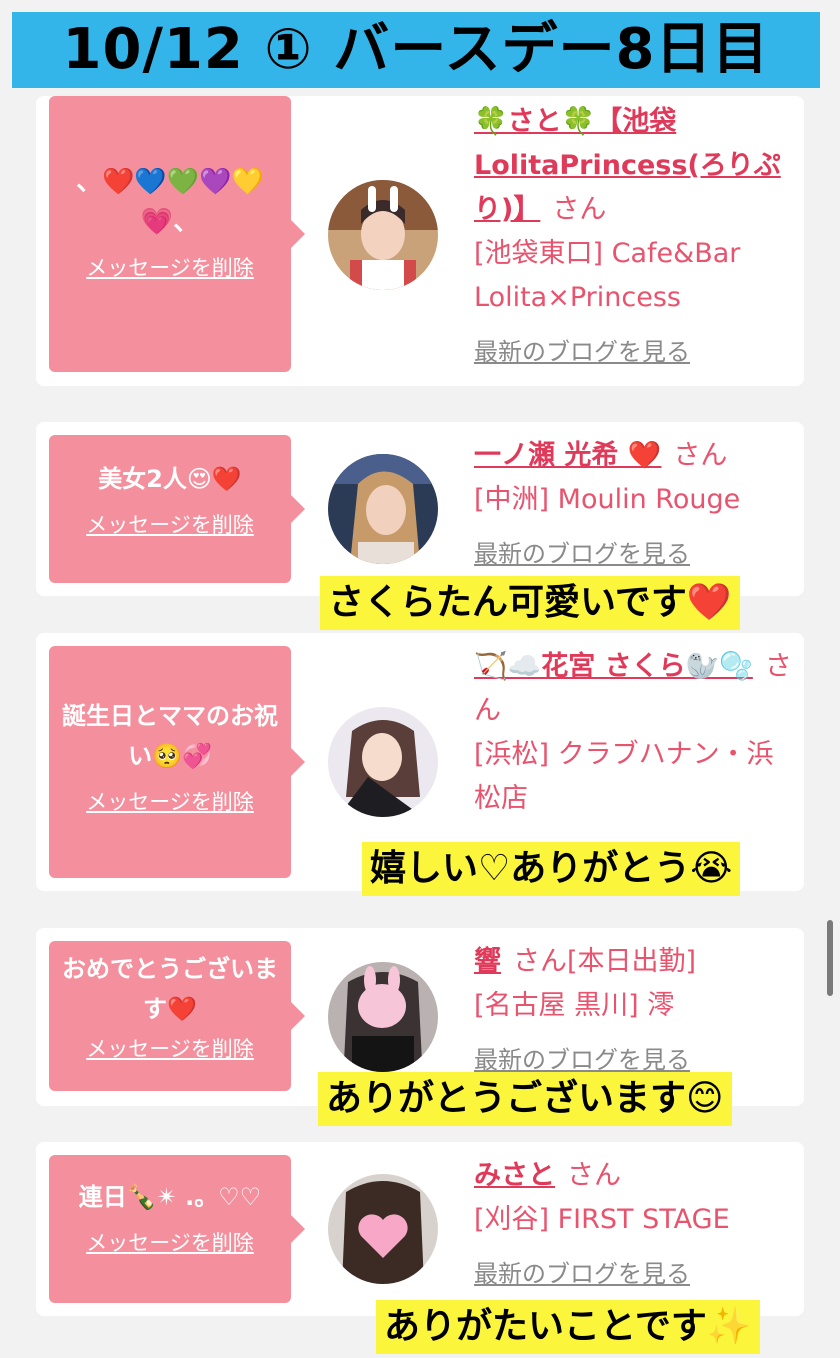 The height and width of the screenshot is (1358, 840). What do you see at coordinates (170, 736) in the screenshot?
I see `message-text: 誕生日とママのお祝い🥺💞` at bounding box center [170, 736].